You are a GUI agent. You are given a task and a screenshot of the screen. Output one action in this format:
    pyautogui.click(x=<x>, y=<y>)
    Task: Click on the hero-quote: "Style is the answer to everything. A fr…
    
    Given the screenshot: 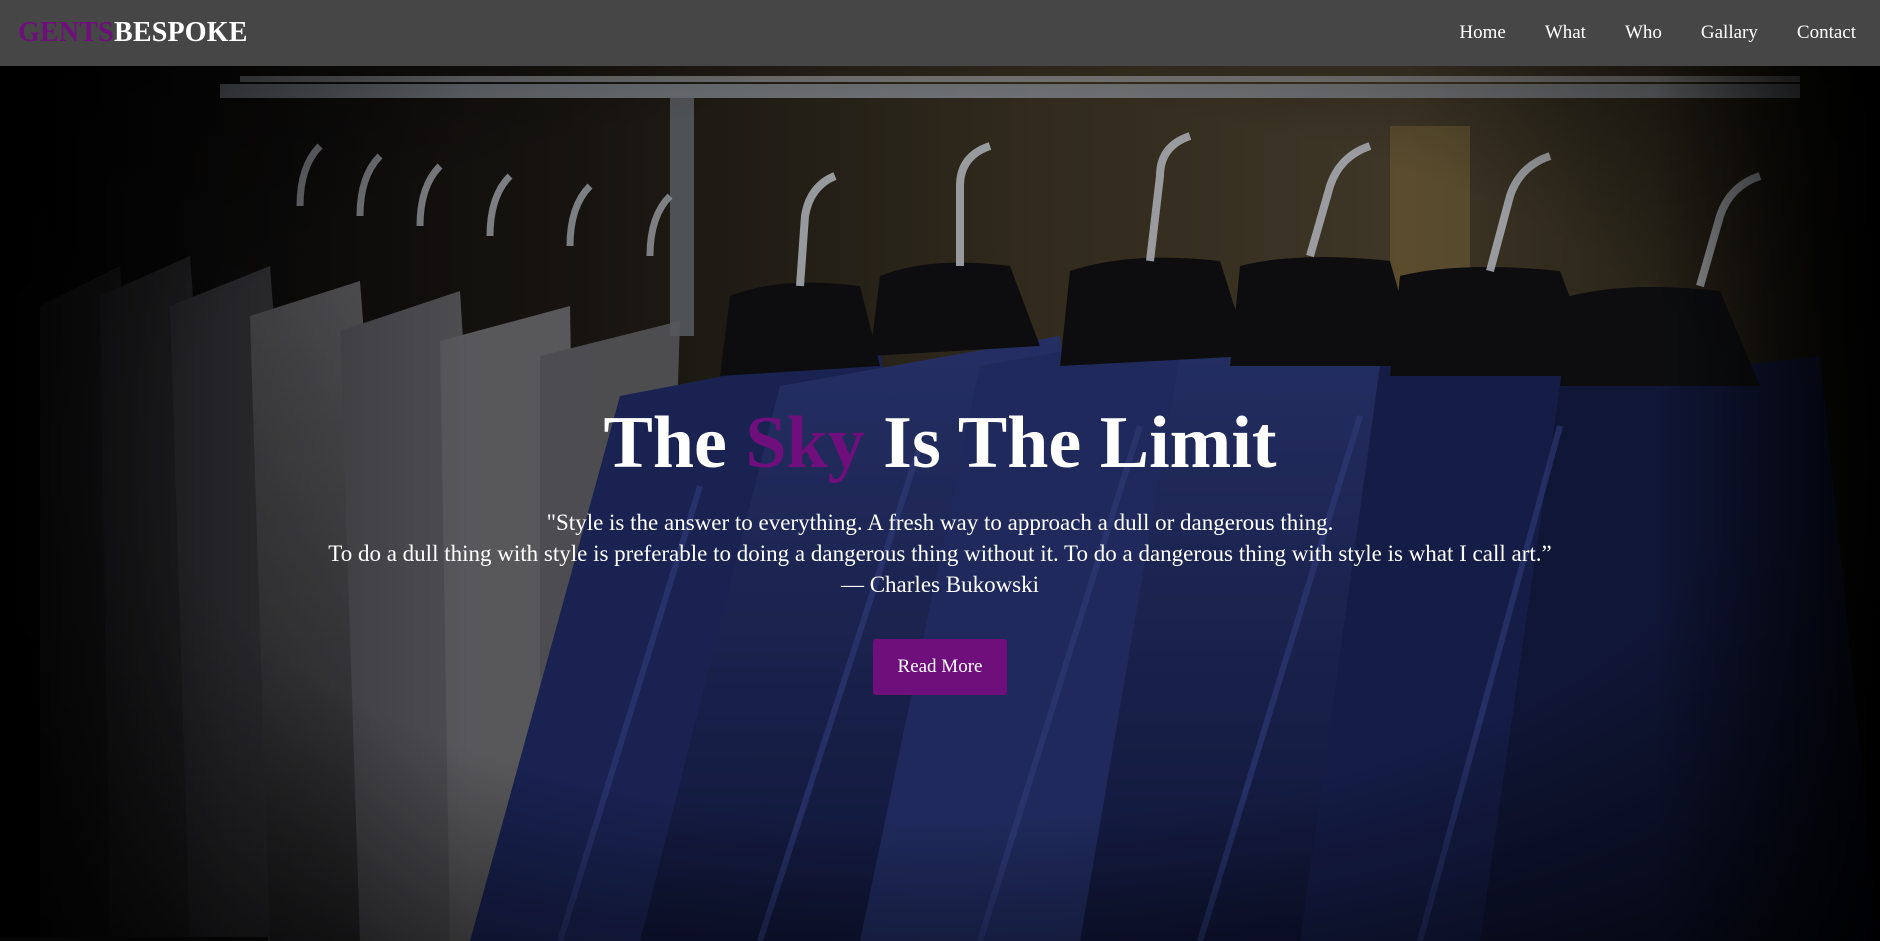 What is the action you would take?
    pyautogui.click(x=940, y=553)
    